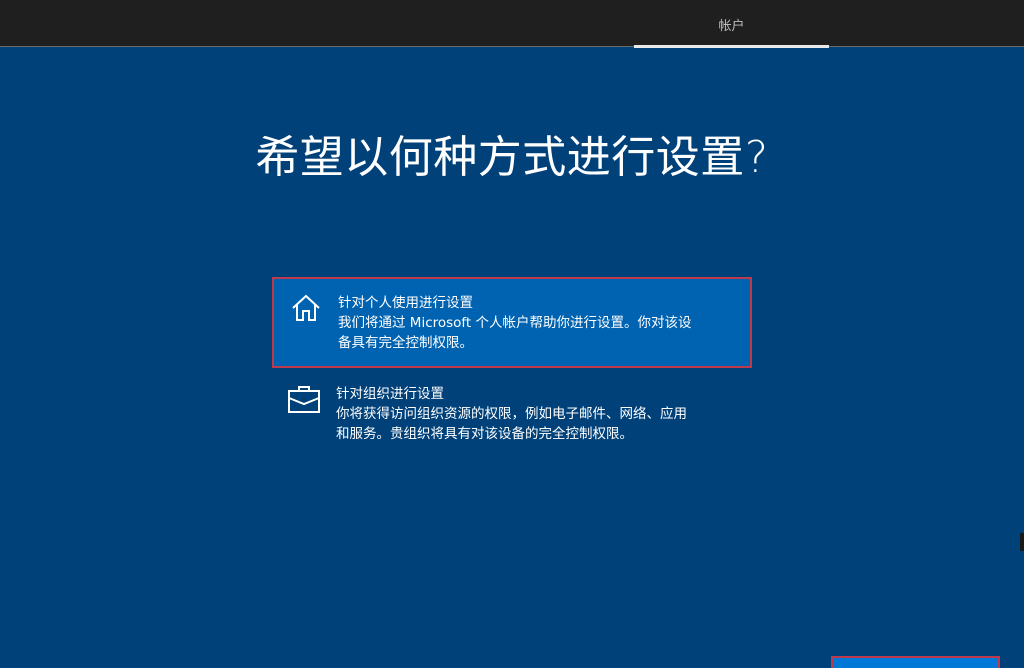 The width and height of the screenshot is (1024, 668). What do you see at coordinates (1022, 542) in the screenshot?
I see `scroll-edge-marker` at bounding box center [1022, 542].